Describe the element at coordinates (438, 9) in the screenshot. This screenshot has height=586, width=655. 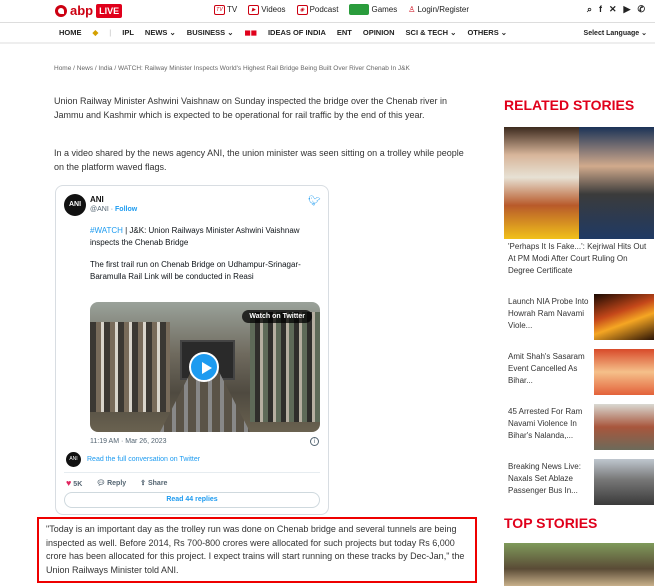
I see `login-link: ♙ Login/Register` at that location.